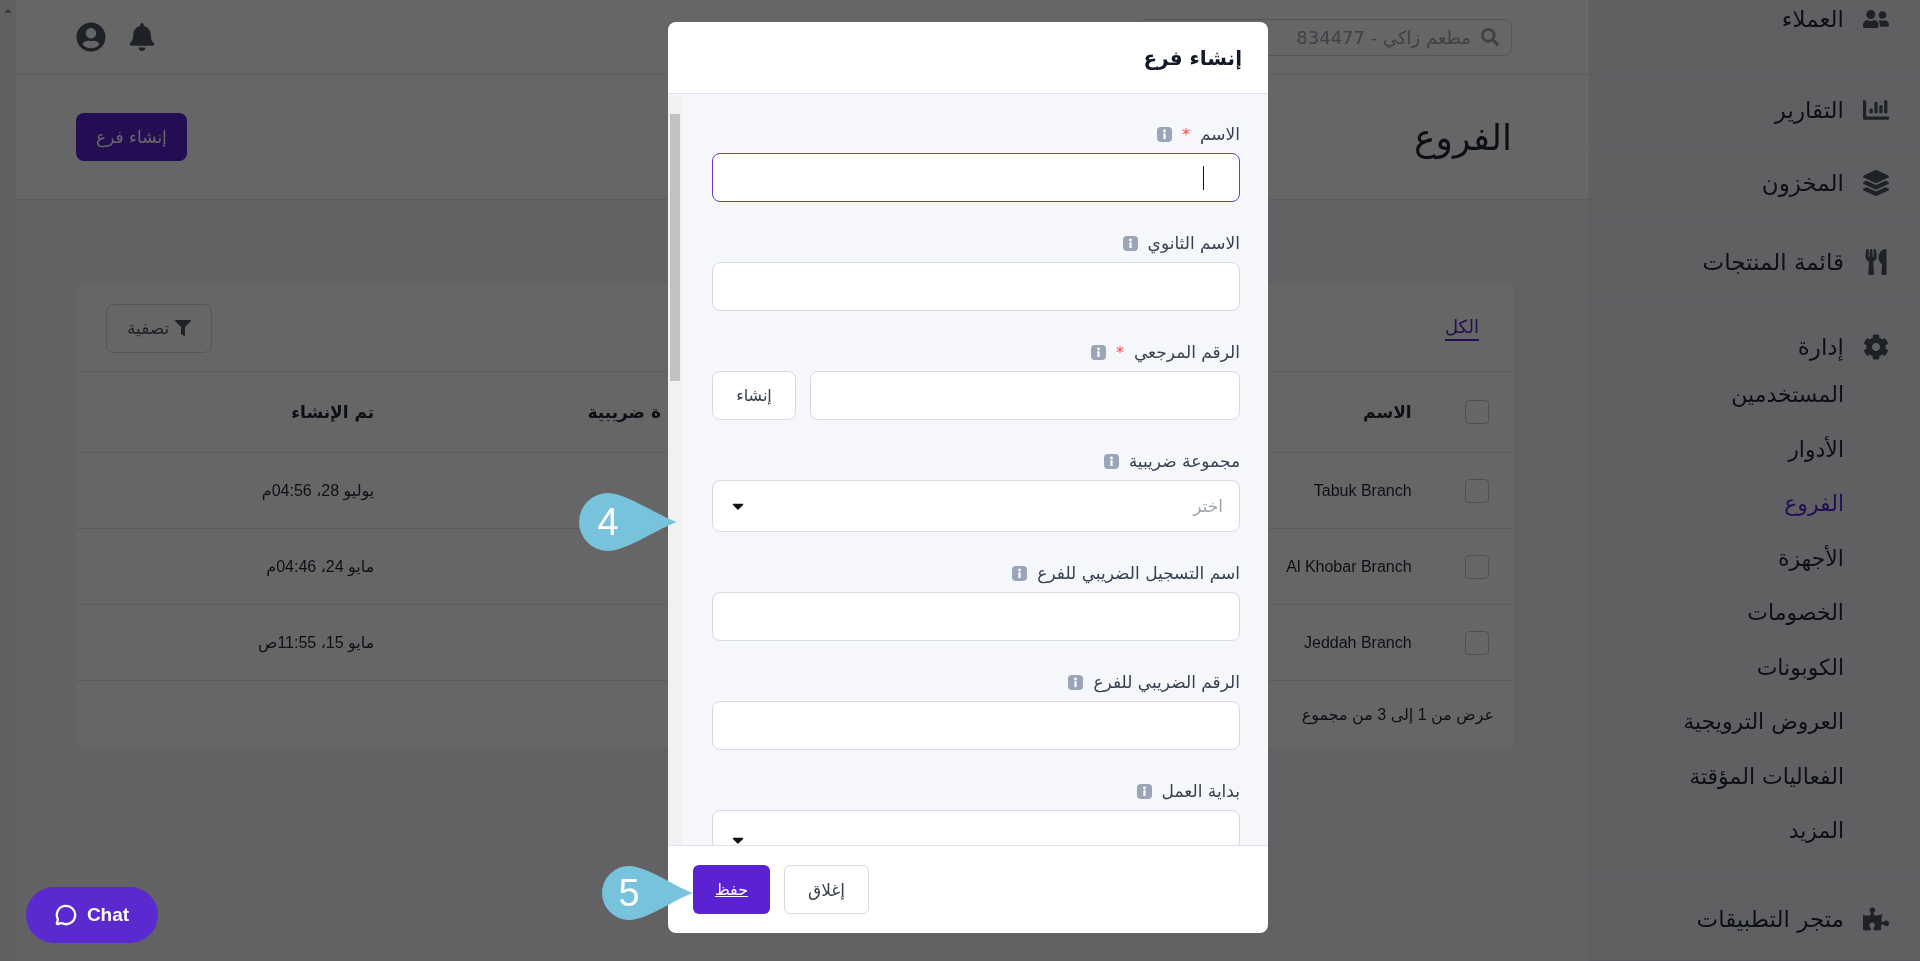 The height and width of the screenshot is (961, 1920). Describe the element at coordinates (1220, 134) in the screenshot. I see `field-label: الاسم` at that location.